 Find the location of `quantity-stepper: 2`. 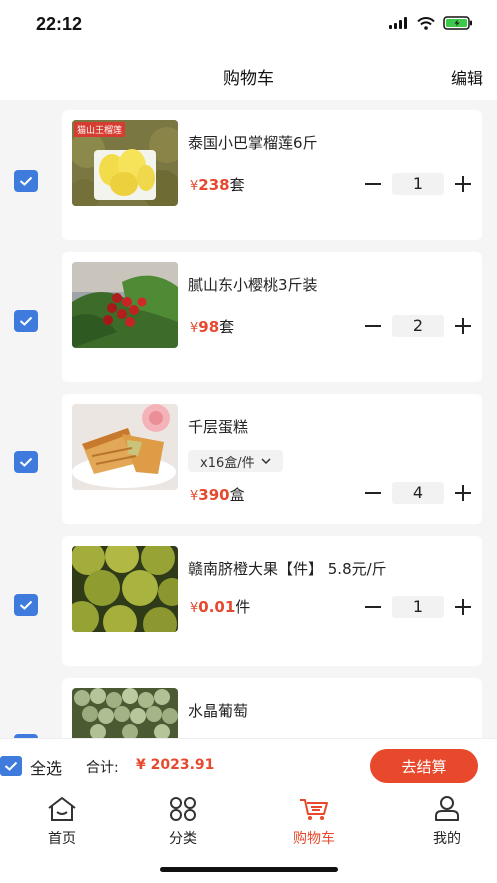

quantity-stepper: 2 is located at coordinates (418, 326).